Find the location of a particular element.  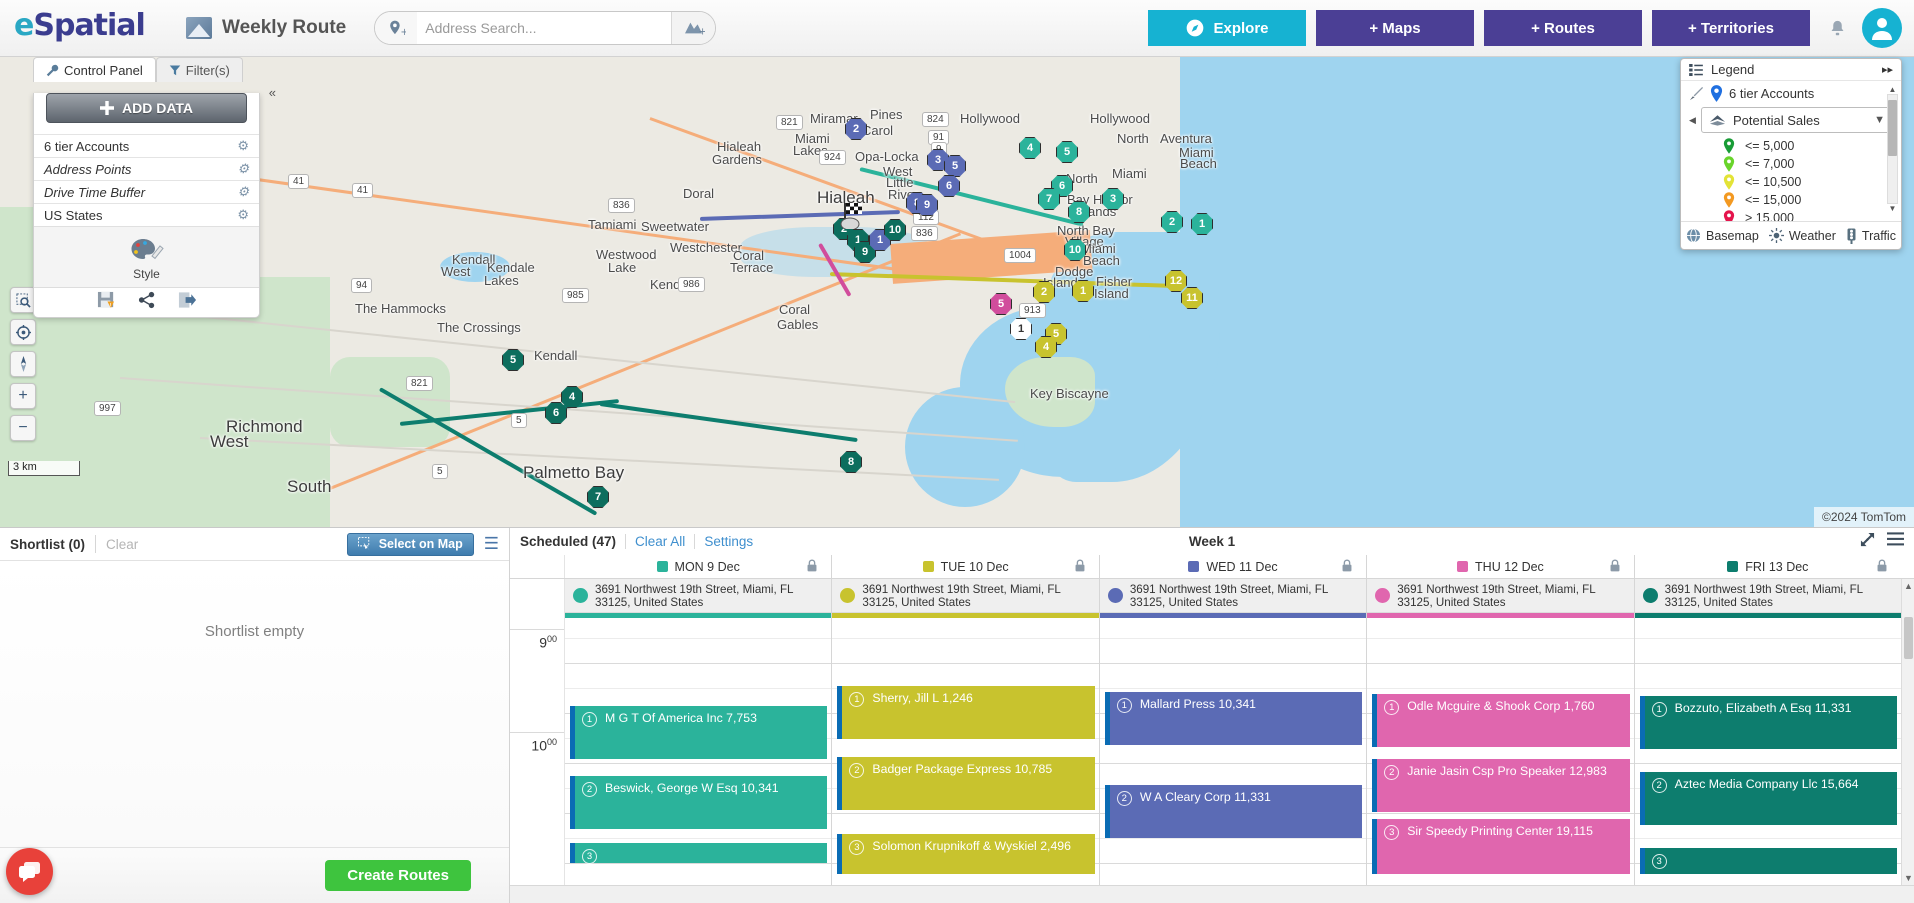

shortlist-menu-icon: ☰ is located at coordinates (491, 544).